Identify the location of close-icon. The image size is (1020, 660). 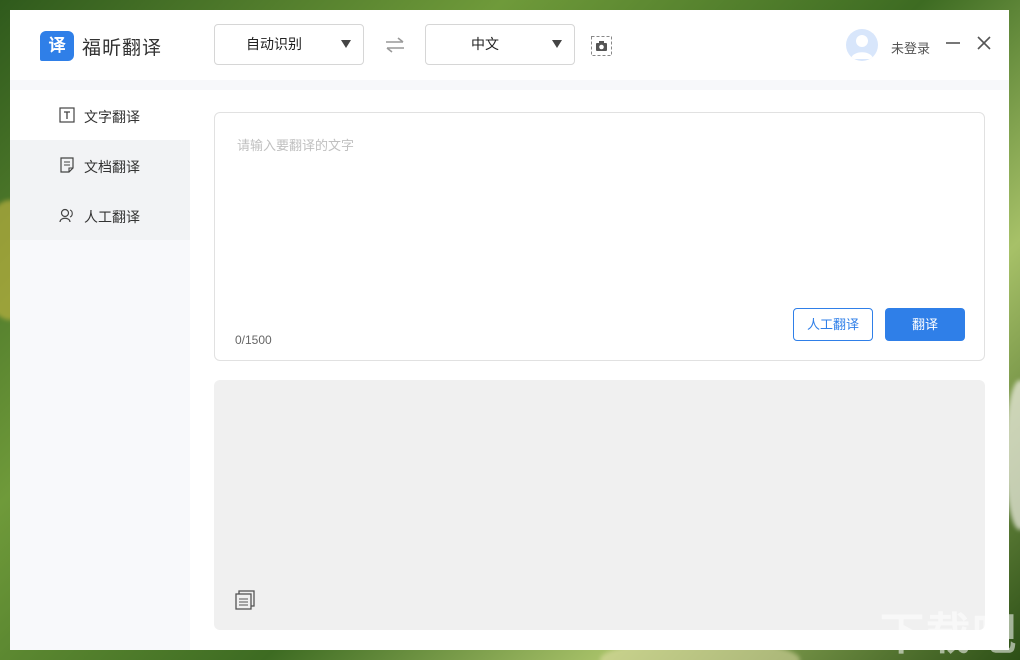
(984, 43).